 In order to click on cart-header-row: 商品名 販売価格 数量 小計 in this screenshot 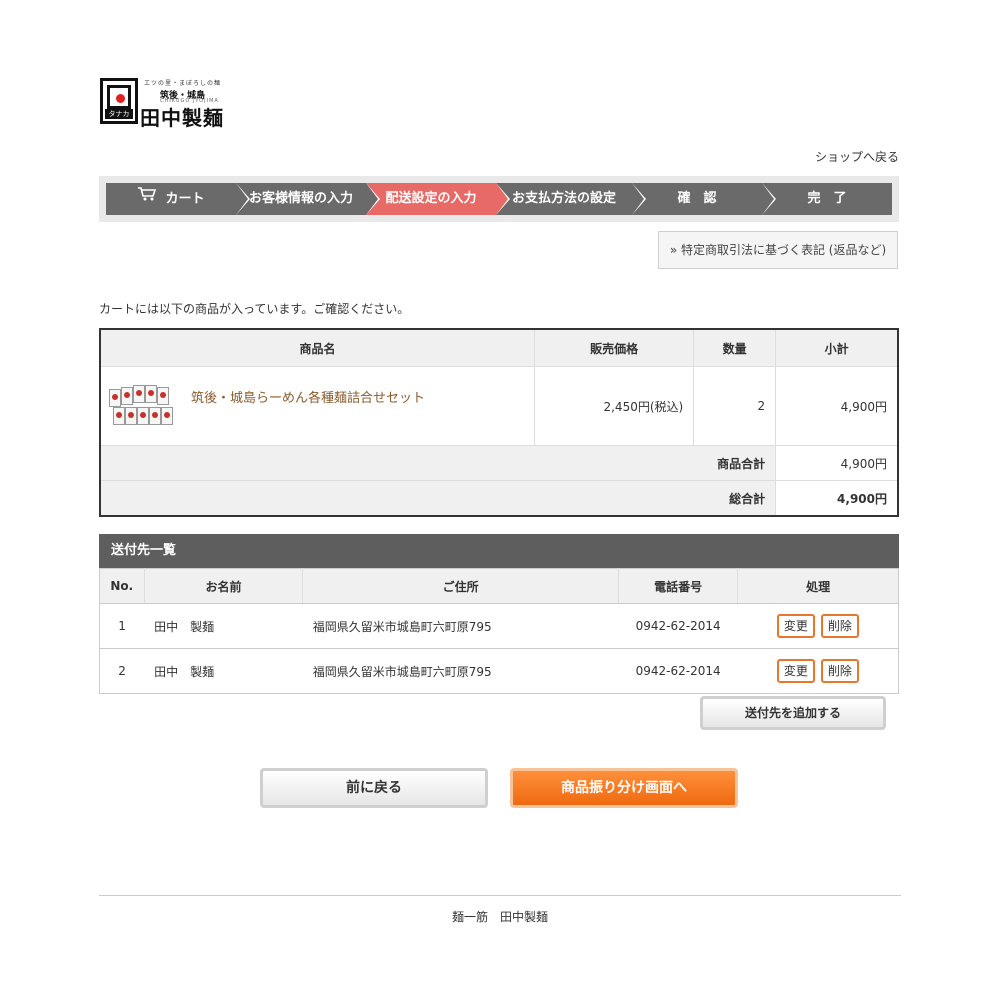, I will do `click(499, 348)`.